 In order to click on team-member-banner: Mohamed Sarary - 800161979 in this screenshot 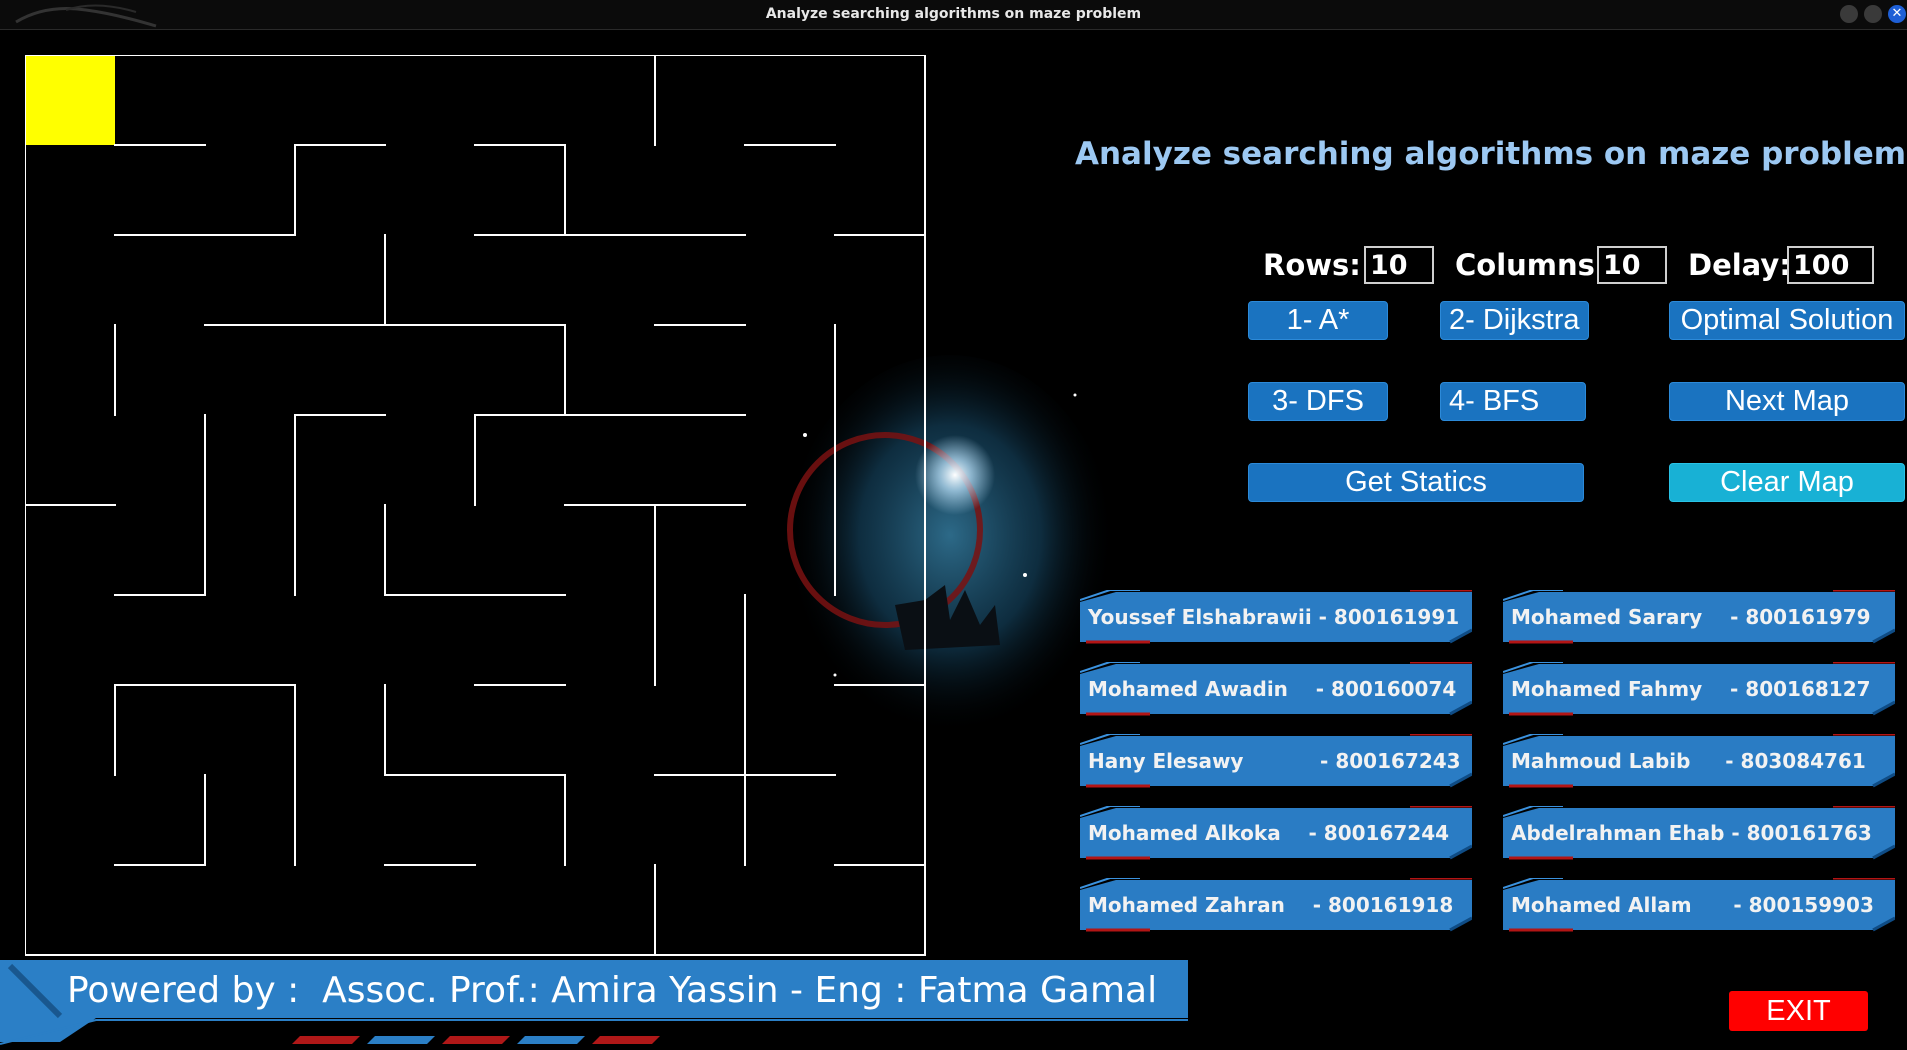, I will do `click(1699, 617)`.